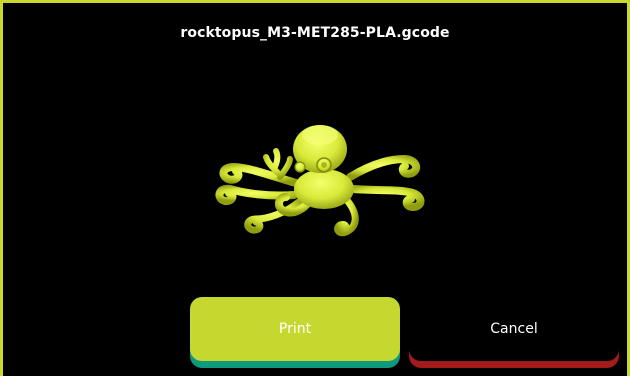 This screenshot has width=630, height=379. What do you see at coordinates (514, 329) in the screenshot?
I see `cancel-button: Cancel` at bounding box center [514, 329].